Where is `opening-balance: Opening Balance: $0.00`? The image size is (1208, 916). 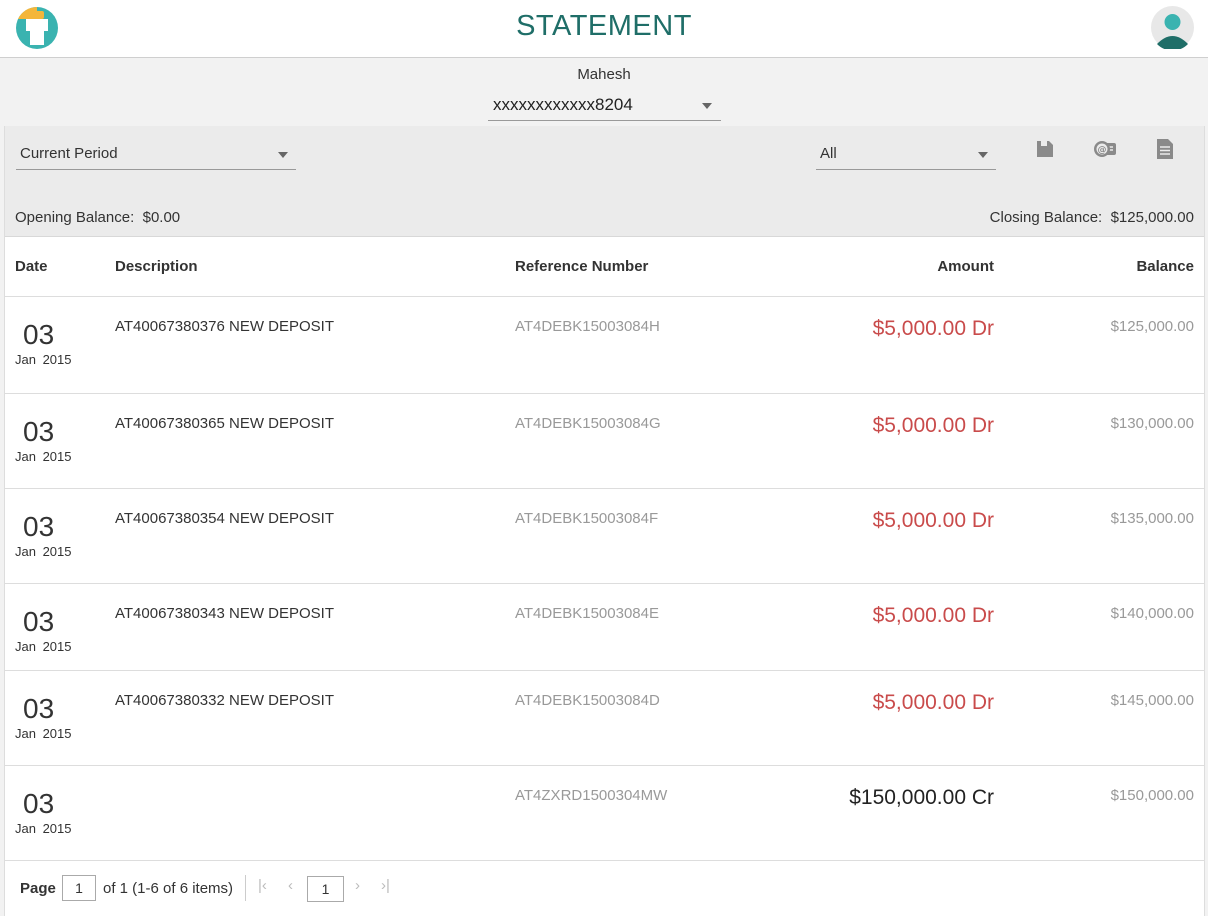
opening-balance: Opening Balance: $0.00 is located at coordinates (97, 217).